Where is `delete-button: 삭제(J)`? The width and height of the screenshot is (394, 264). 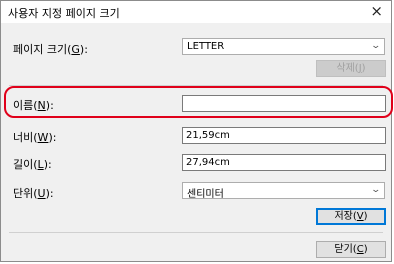
delete-button: 삭제(J) is located at coordinates (351, 68).